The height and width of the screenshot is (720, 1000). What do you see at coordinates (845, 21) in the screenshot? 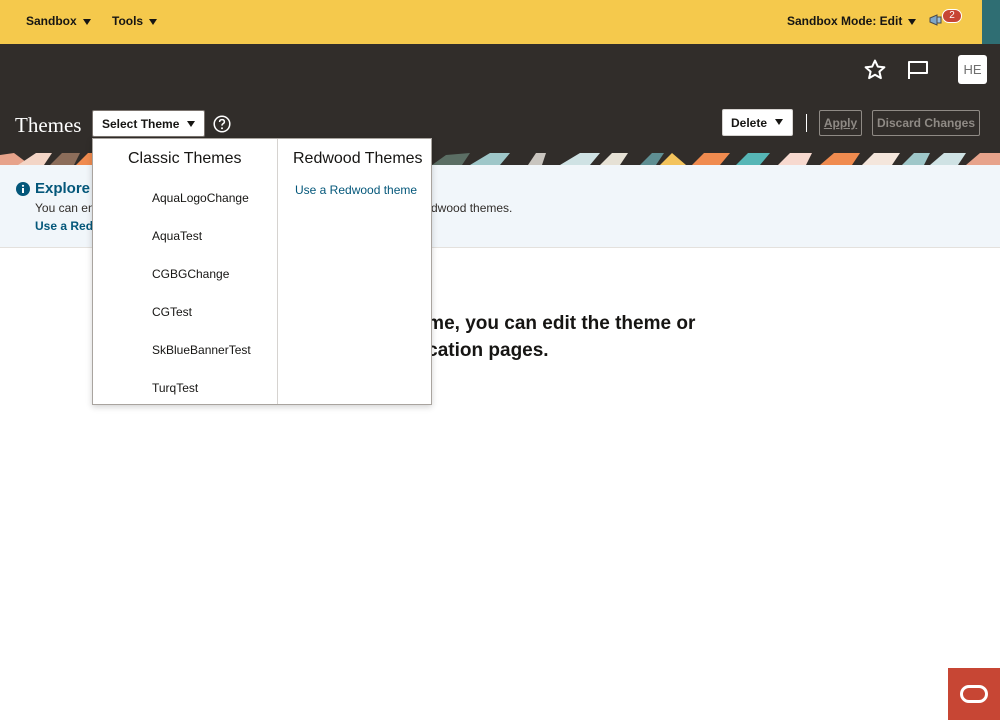
I see `sandbox-mode-label: Sandbox Mode: Edit` at bounding box center [845, 21].